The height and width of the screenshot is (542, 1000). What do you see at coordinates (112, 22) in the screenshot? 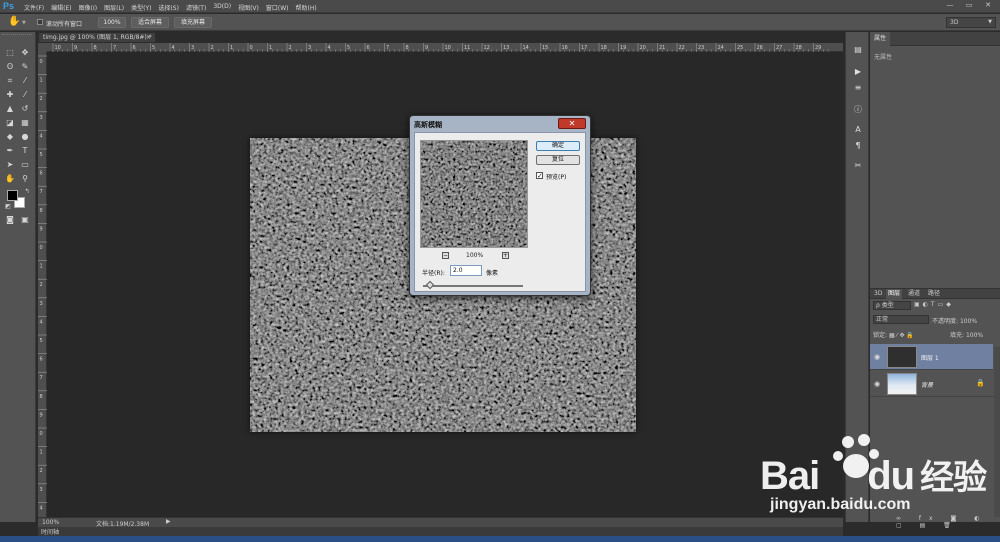
I see `zoom-100-button: 100%` at bounding box center [112, 22].